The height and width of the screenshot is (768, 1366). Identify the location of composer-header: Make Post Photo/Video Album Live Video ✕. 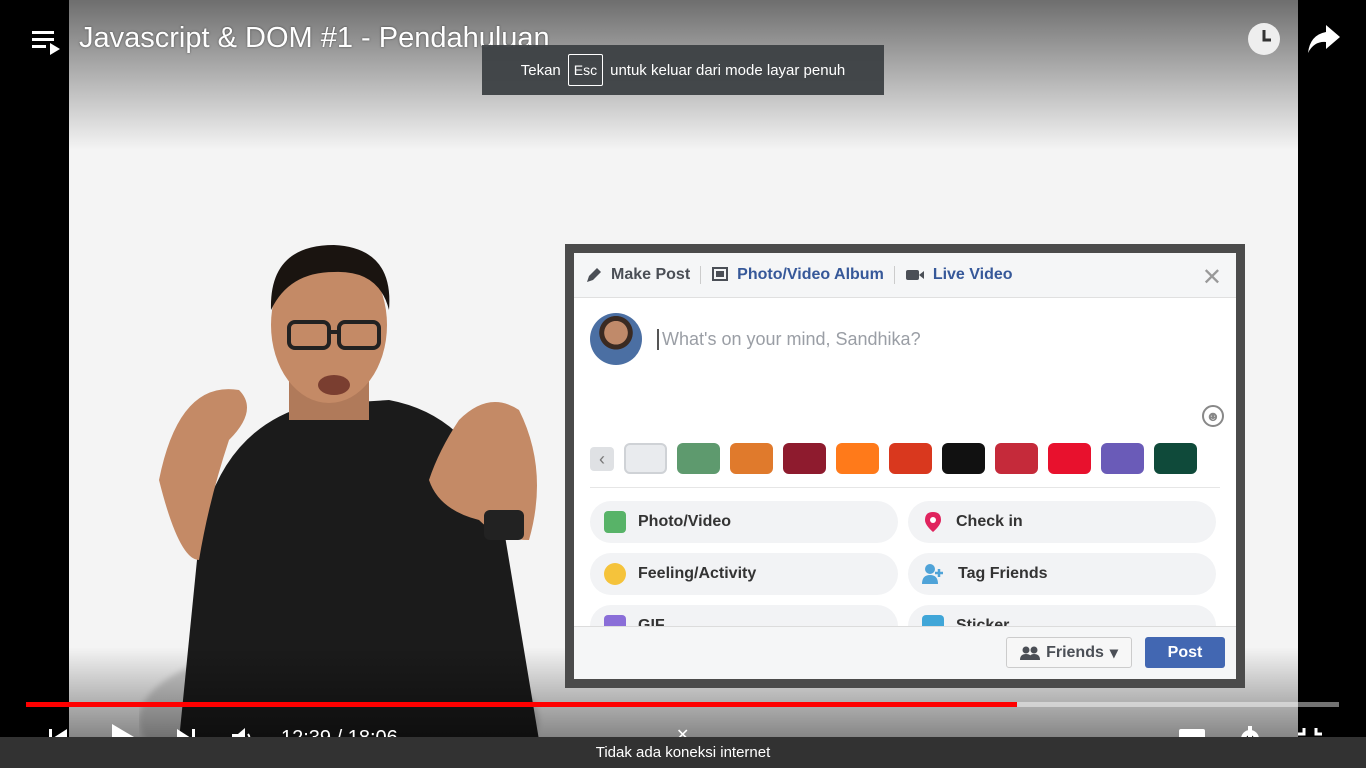
(905, 275).